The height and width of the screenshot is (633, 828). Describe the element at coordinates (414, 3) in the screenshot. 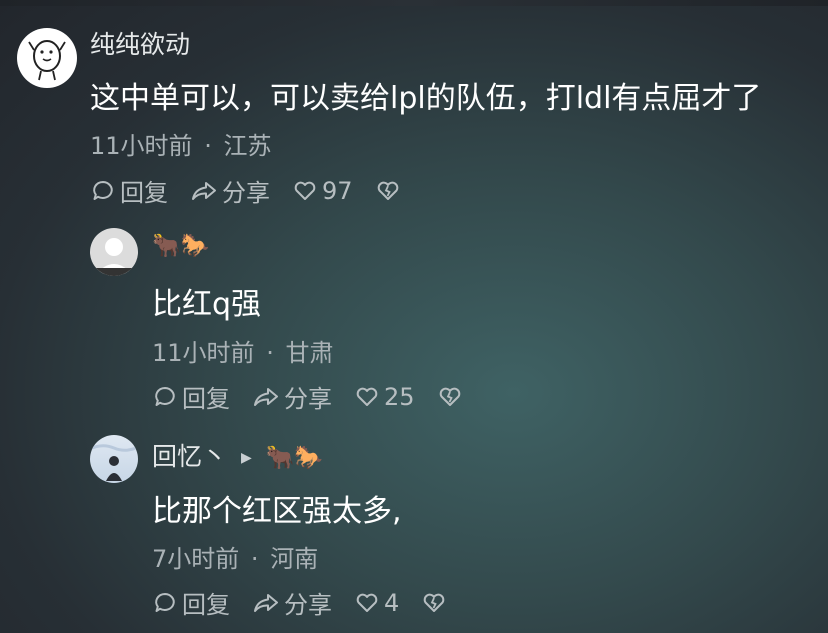

I see `top-cutoff` at that location.